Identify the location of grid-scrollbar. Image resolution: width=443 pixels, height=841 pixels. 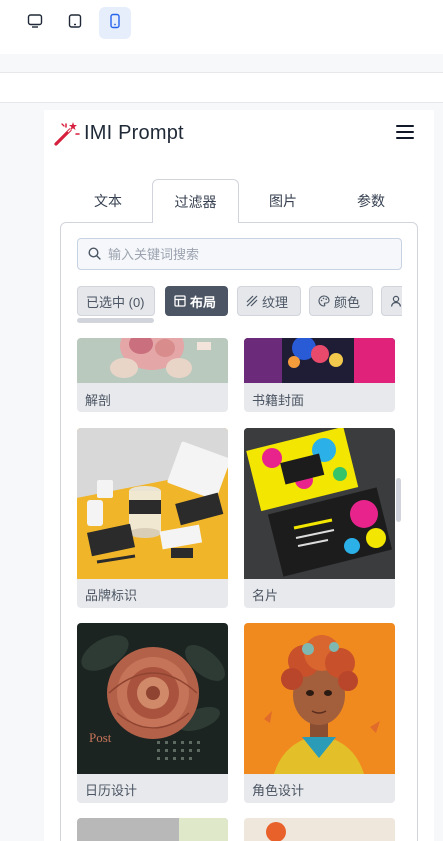
(398, 500).